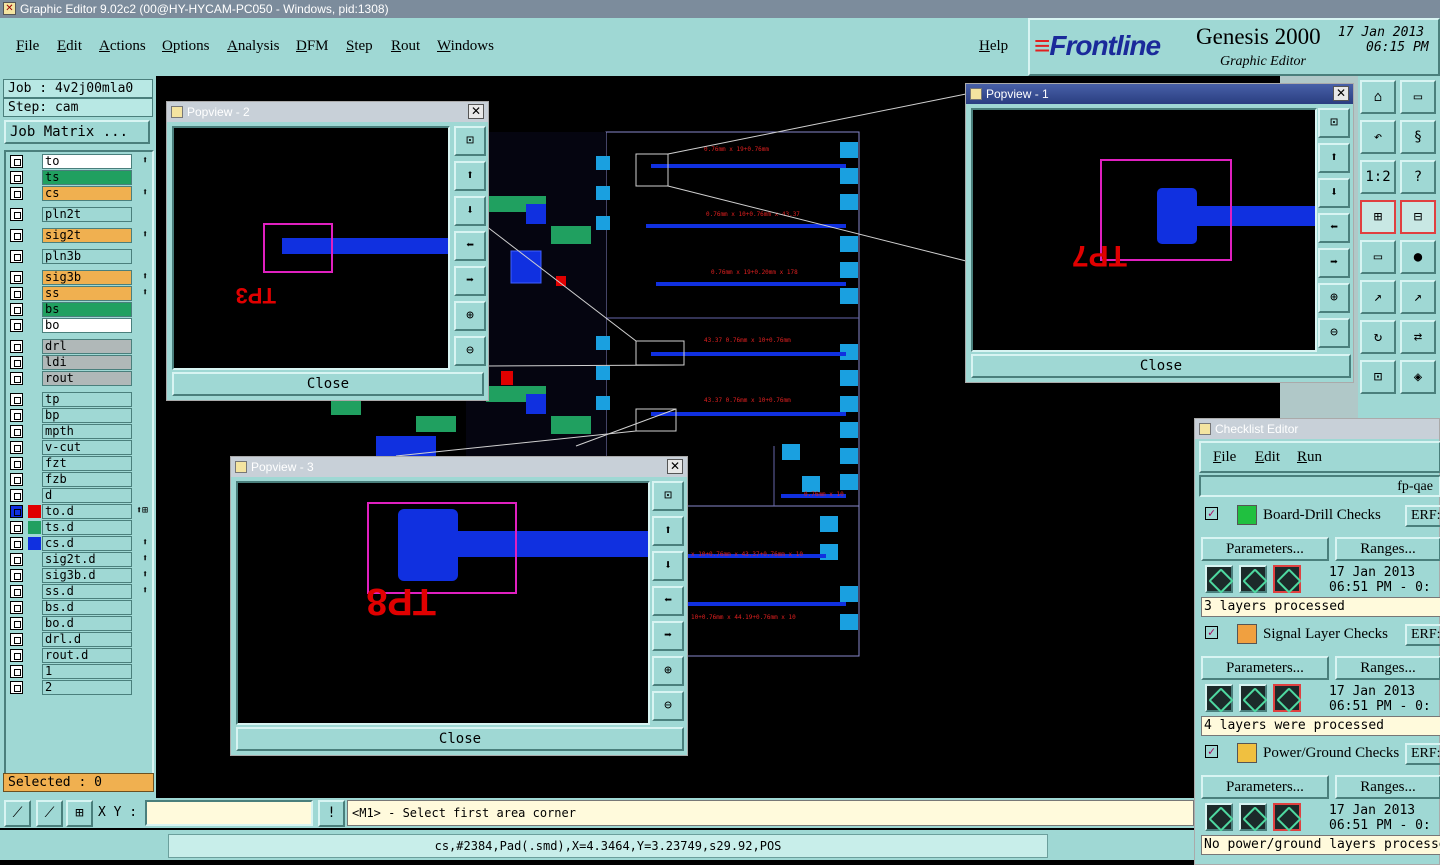 This screenshot has height=865, width=1440. Describe the element at coordinates (87, 559) in the screenshot. I see `layer-name: sig2t.d` at that location.